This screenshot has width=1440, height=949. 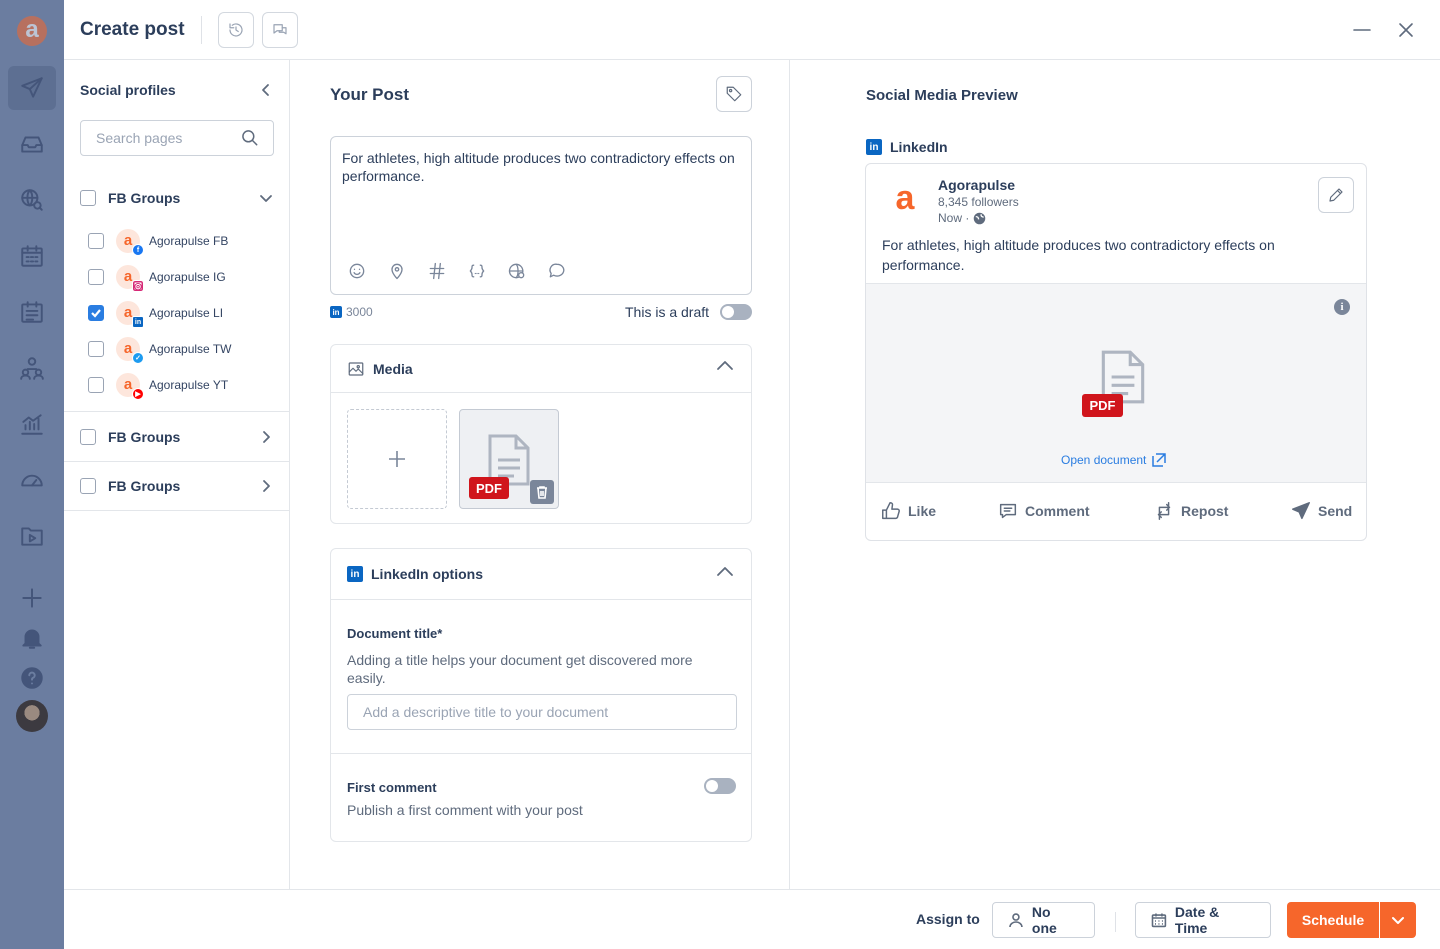 I want to click on add-media-button, so click(x=397, y=459).